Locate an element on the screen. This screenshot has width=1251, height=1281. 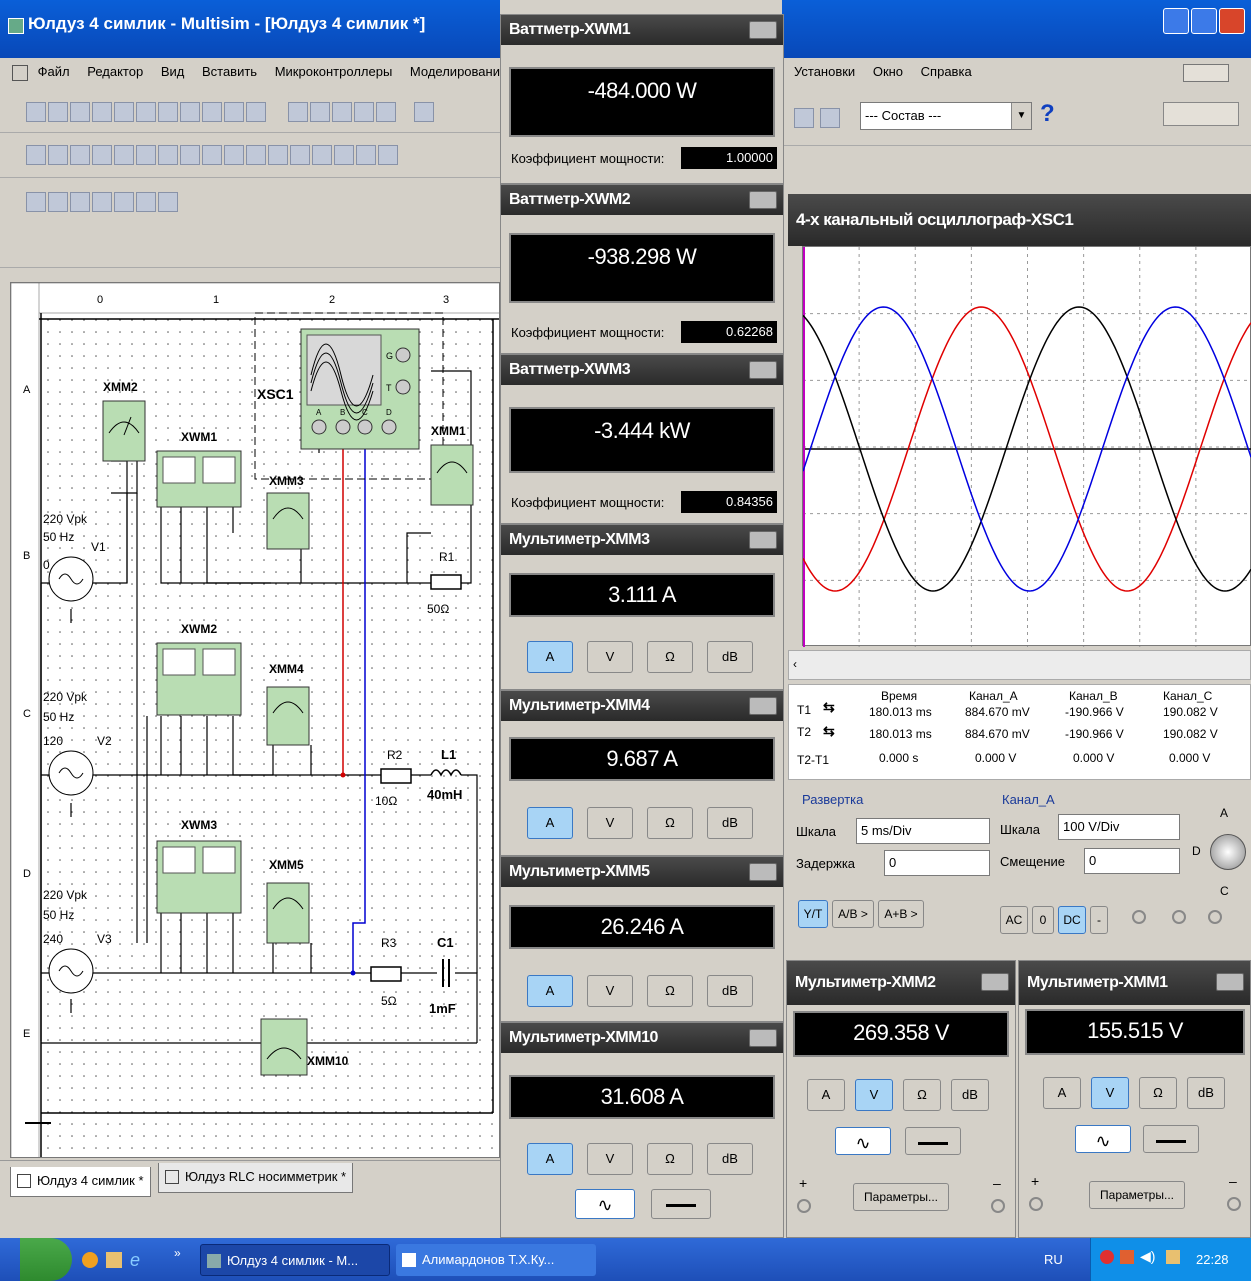
minus-terminal-icon is located at coordinates (998, 1206).